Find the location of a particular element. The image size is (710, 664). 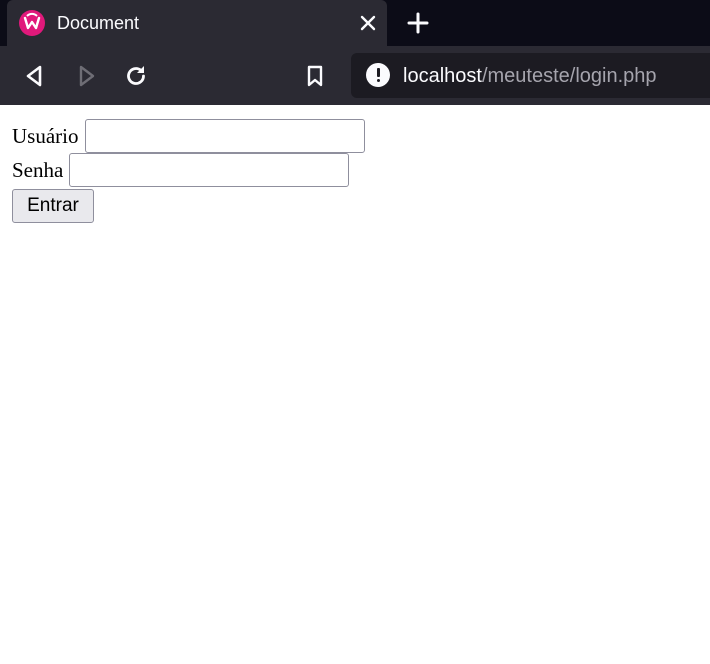

url-host: localhost is located at coordinates (442, 76).